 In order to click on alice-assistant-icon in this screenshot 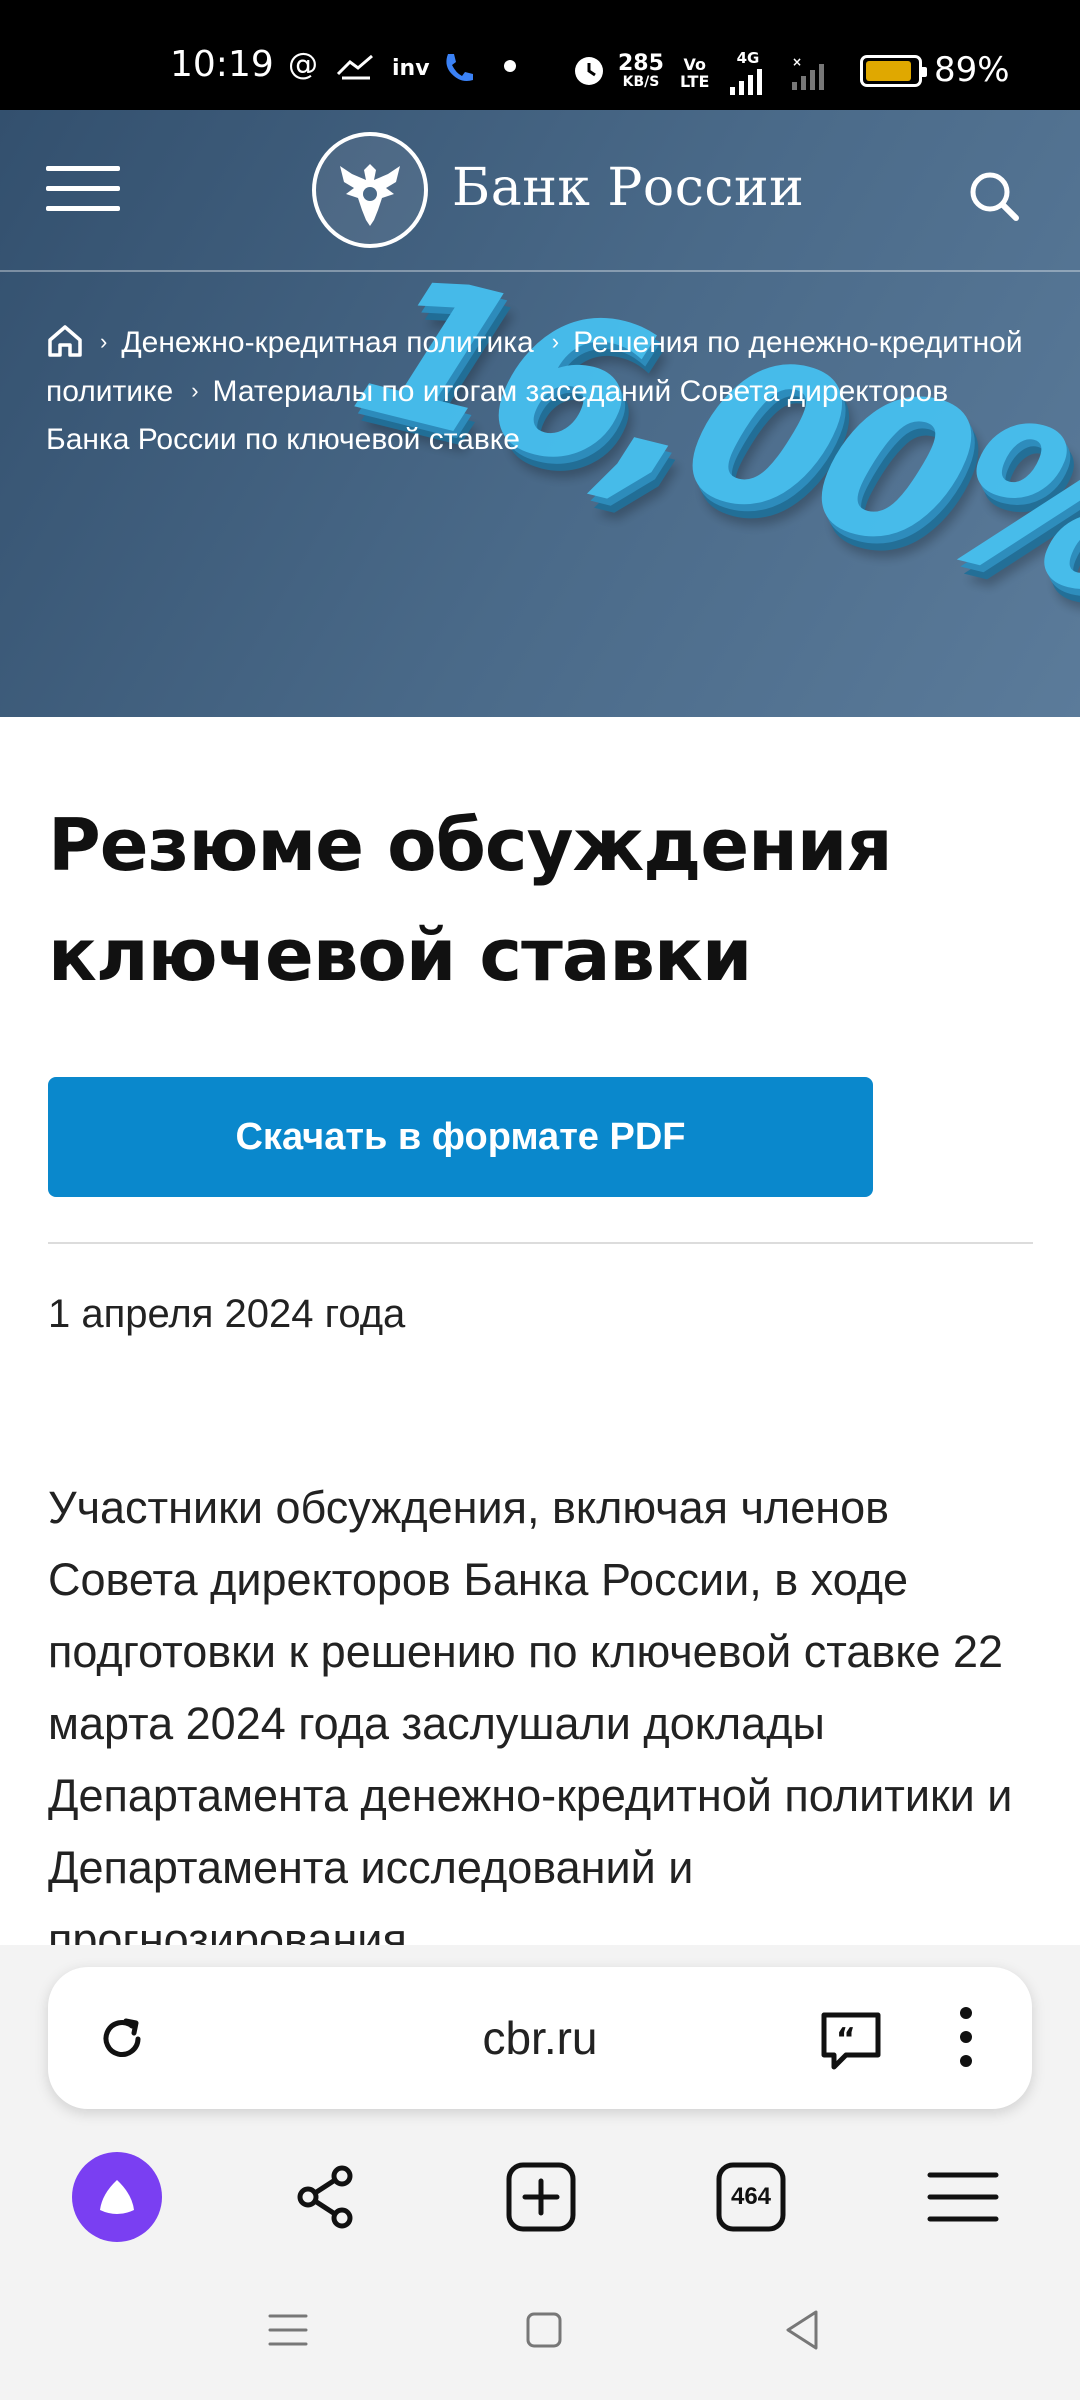, I will do `click(117, 2197)`.